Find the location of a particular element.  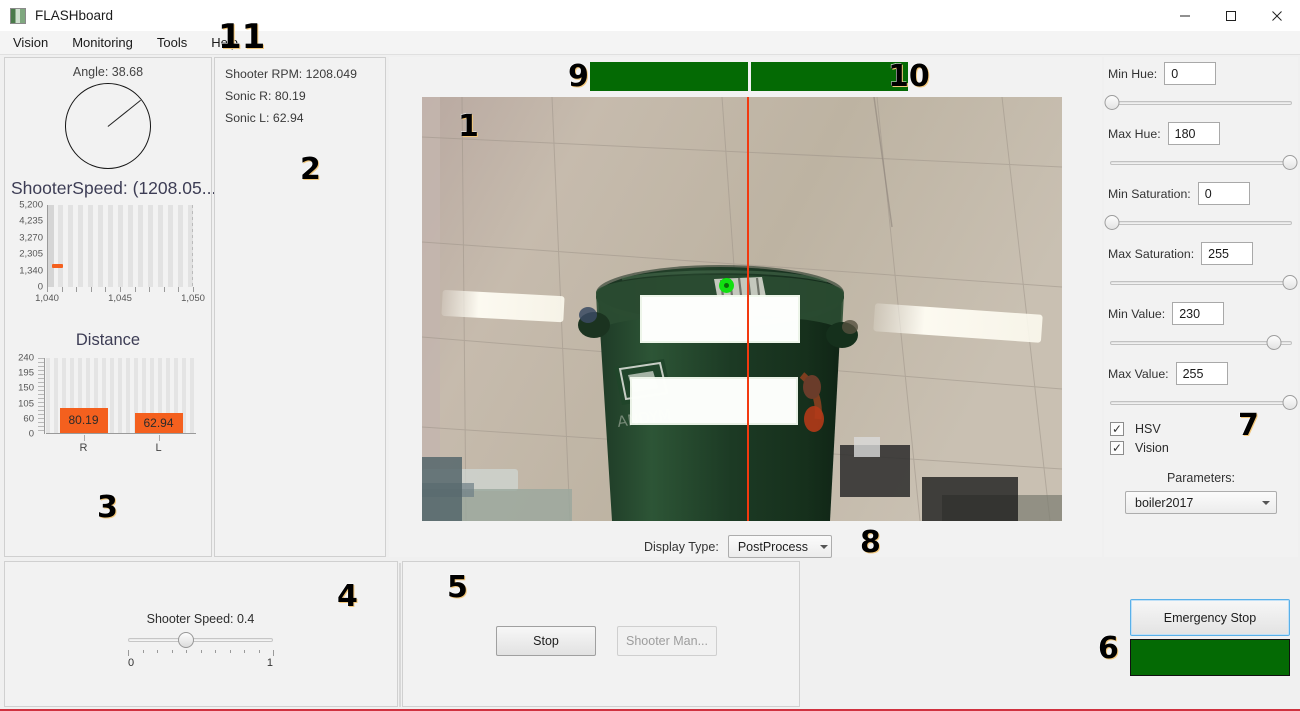

max-hue-label: Max Hue: is located at coordinates (1134, 133).